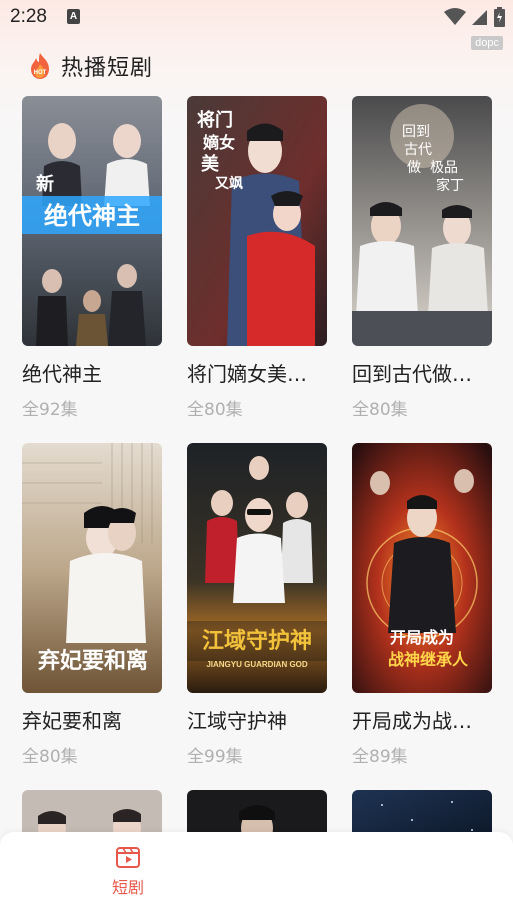 This screenshot has width=513, height=912. I want to click on svg-text: 家丁, so click(450, 185).